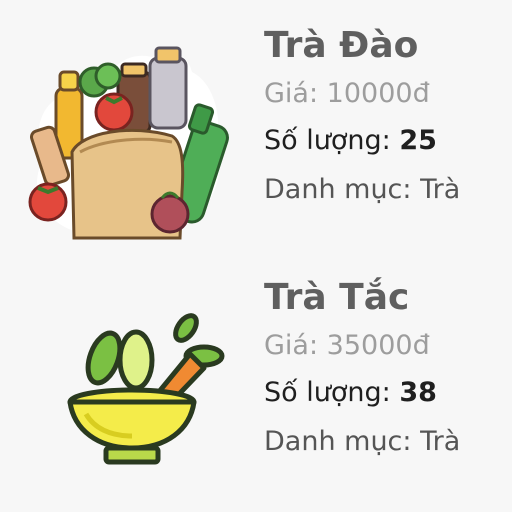 Image resolution: width=512 pixels, height=512 pixels. I want to click on product-quantity: Số lượng: 25, so click(387, 140).